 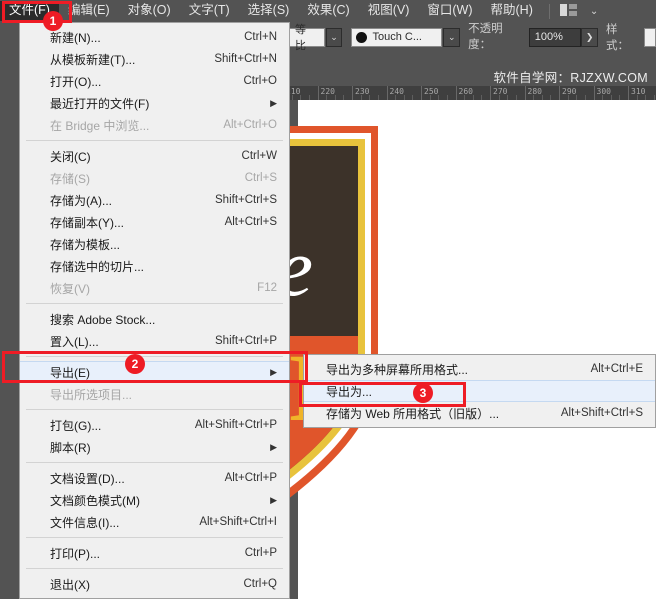 What do you see at coordinates (154, 447) in the screenshot?
I see `file-menu-item: 脚本(R) ▶` at bounding box center [154, 447].